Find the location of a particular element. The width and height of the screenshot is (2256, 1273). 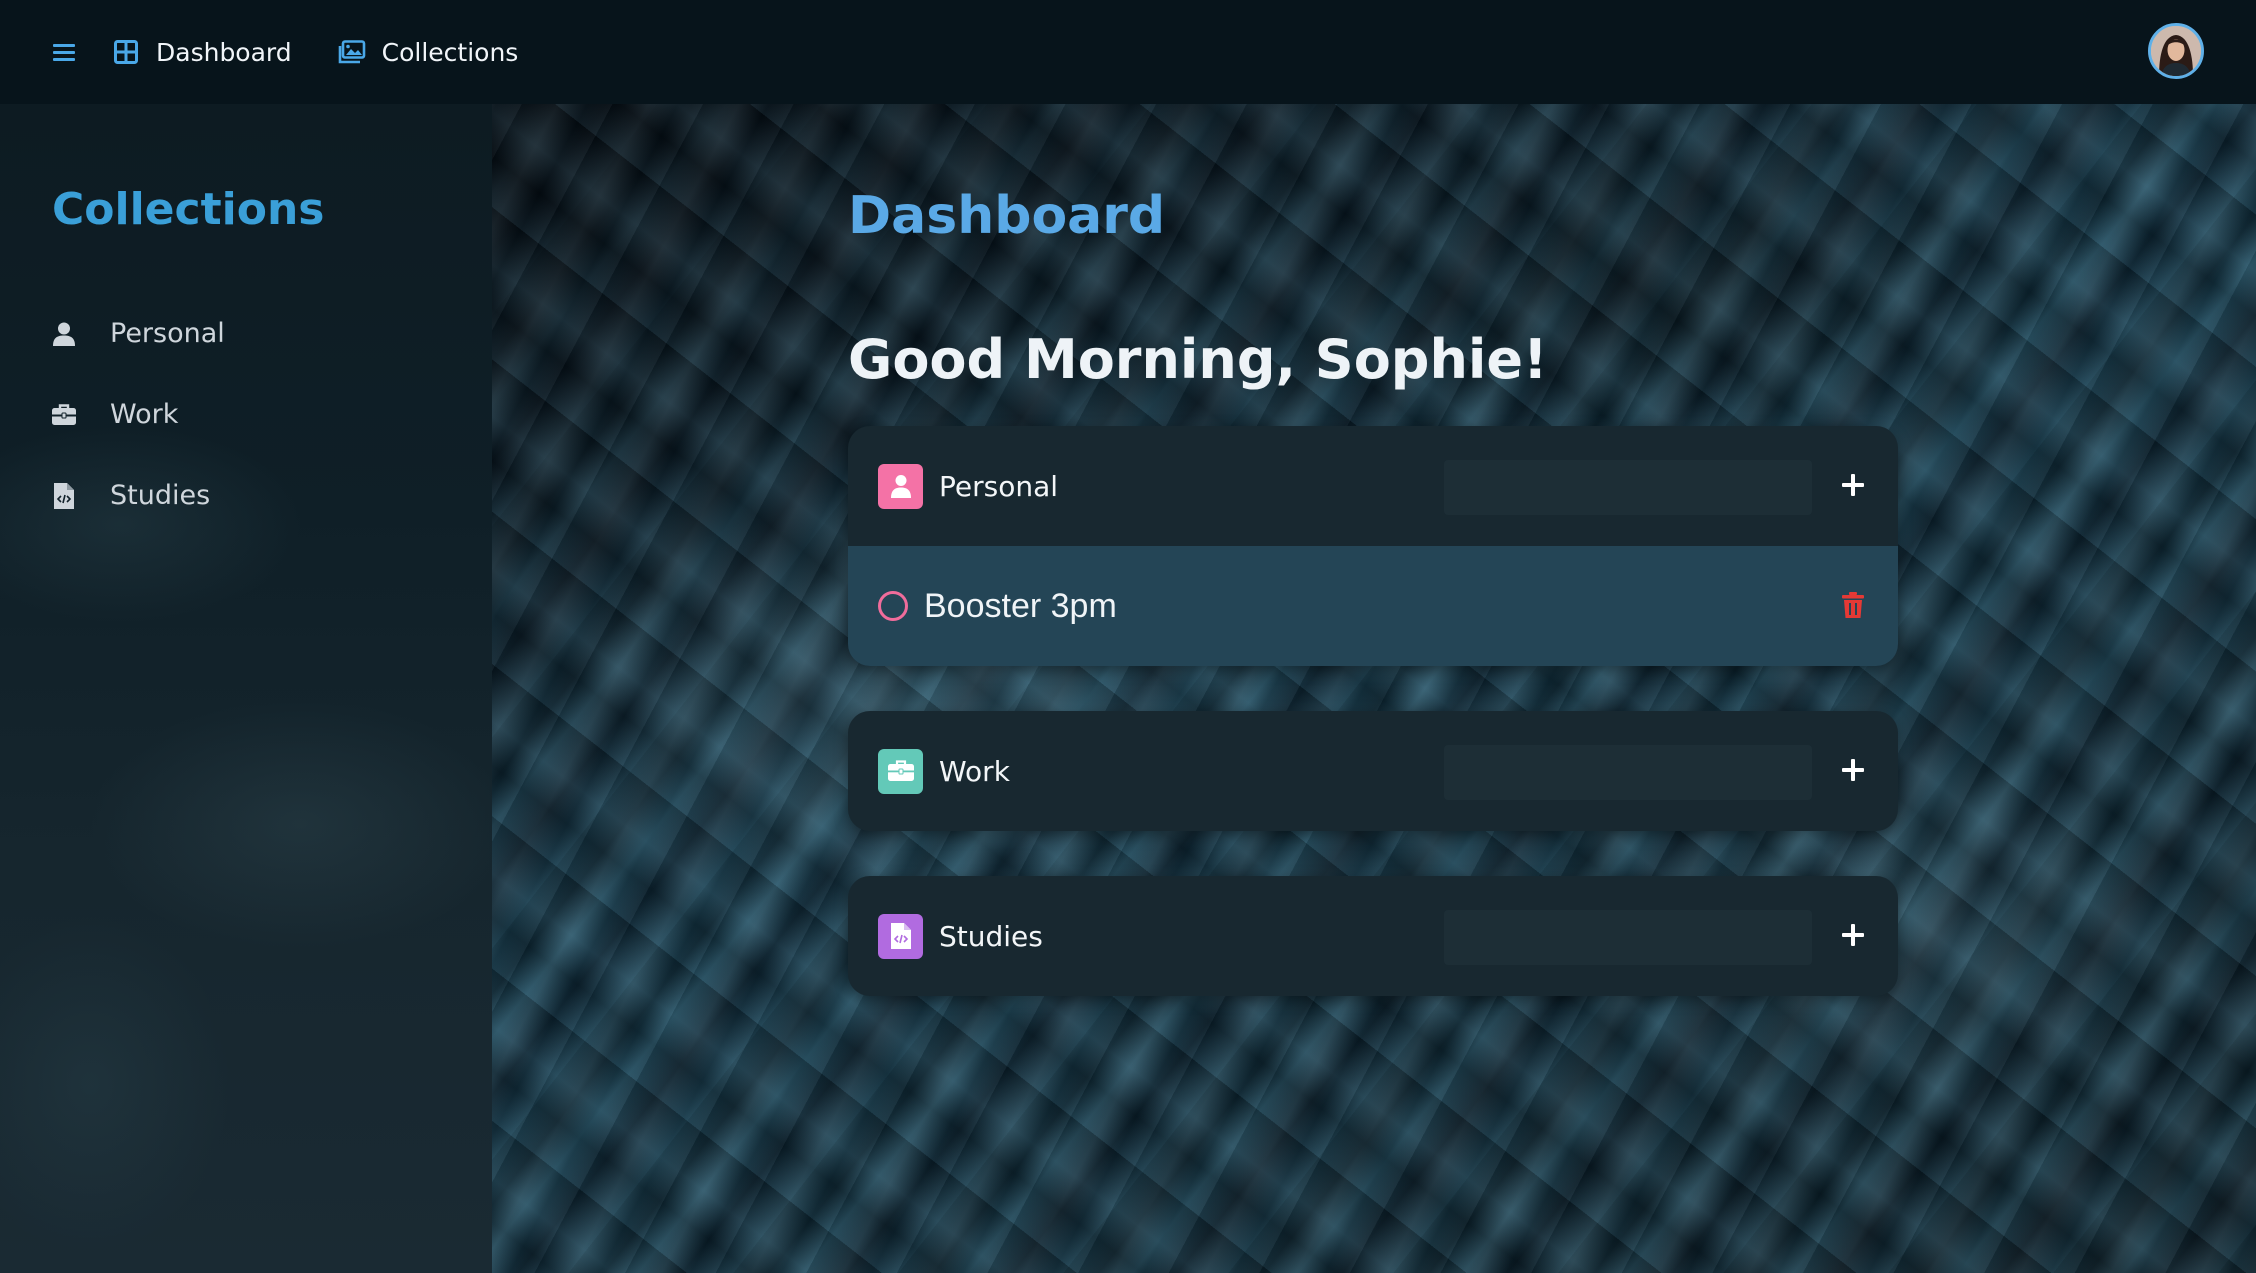

sidebar-item-label: Work is located at coordinates (144, 414).